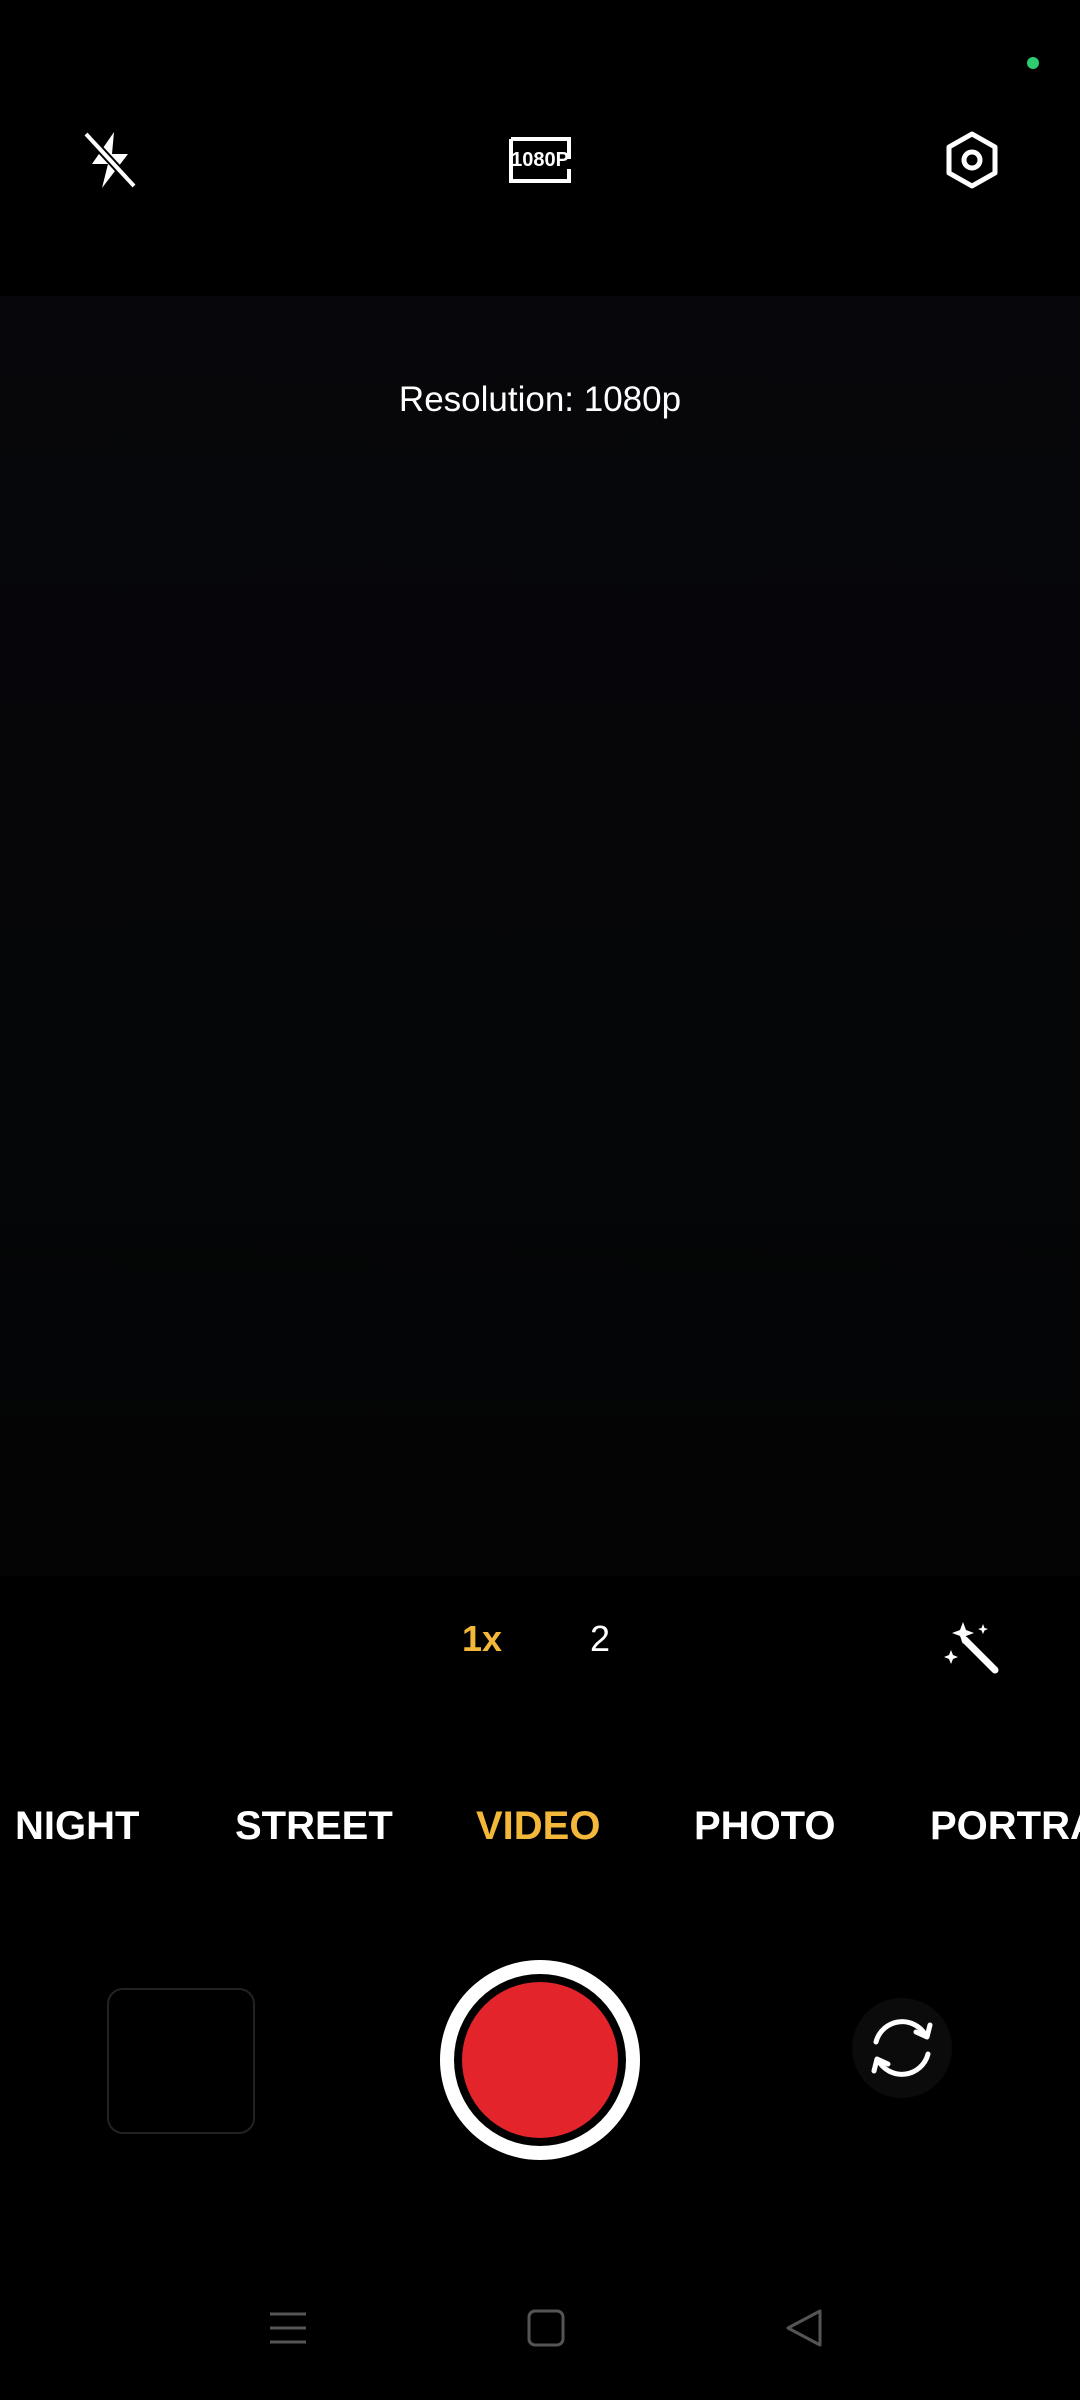 The image size is (1080, 2400). I want to click on menu-icon, so click(288, 2328).